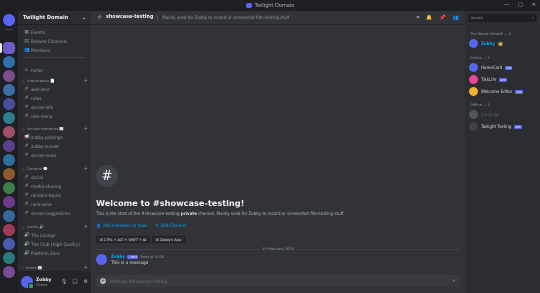 The height and width of the screenshot is (293, 540). Describe the element at coordinates (86, 282) in the screenshot. I see `gear-icon: ⚙` at that location.